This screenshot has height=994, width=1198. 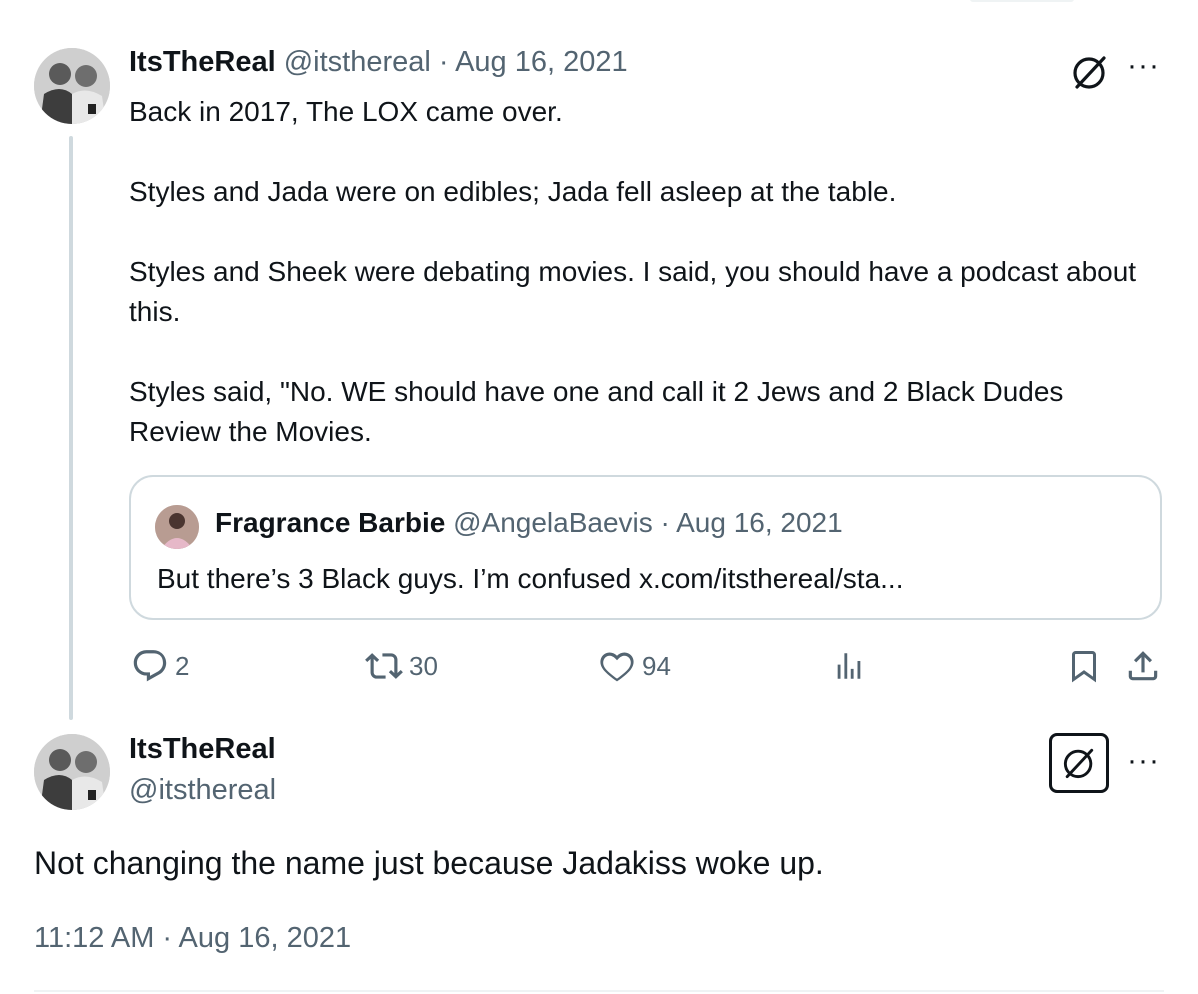 I want to click on reply-count: 2, so click(x=182, y=665).